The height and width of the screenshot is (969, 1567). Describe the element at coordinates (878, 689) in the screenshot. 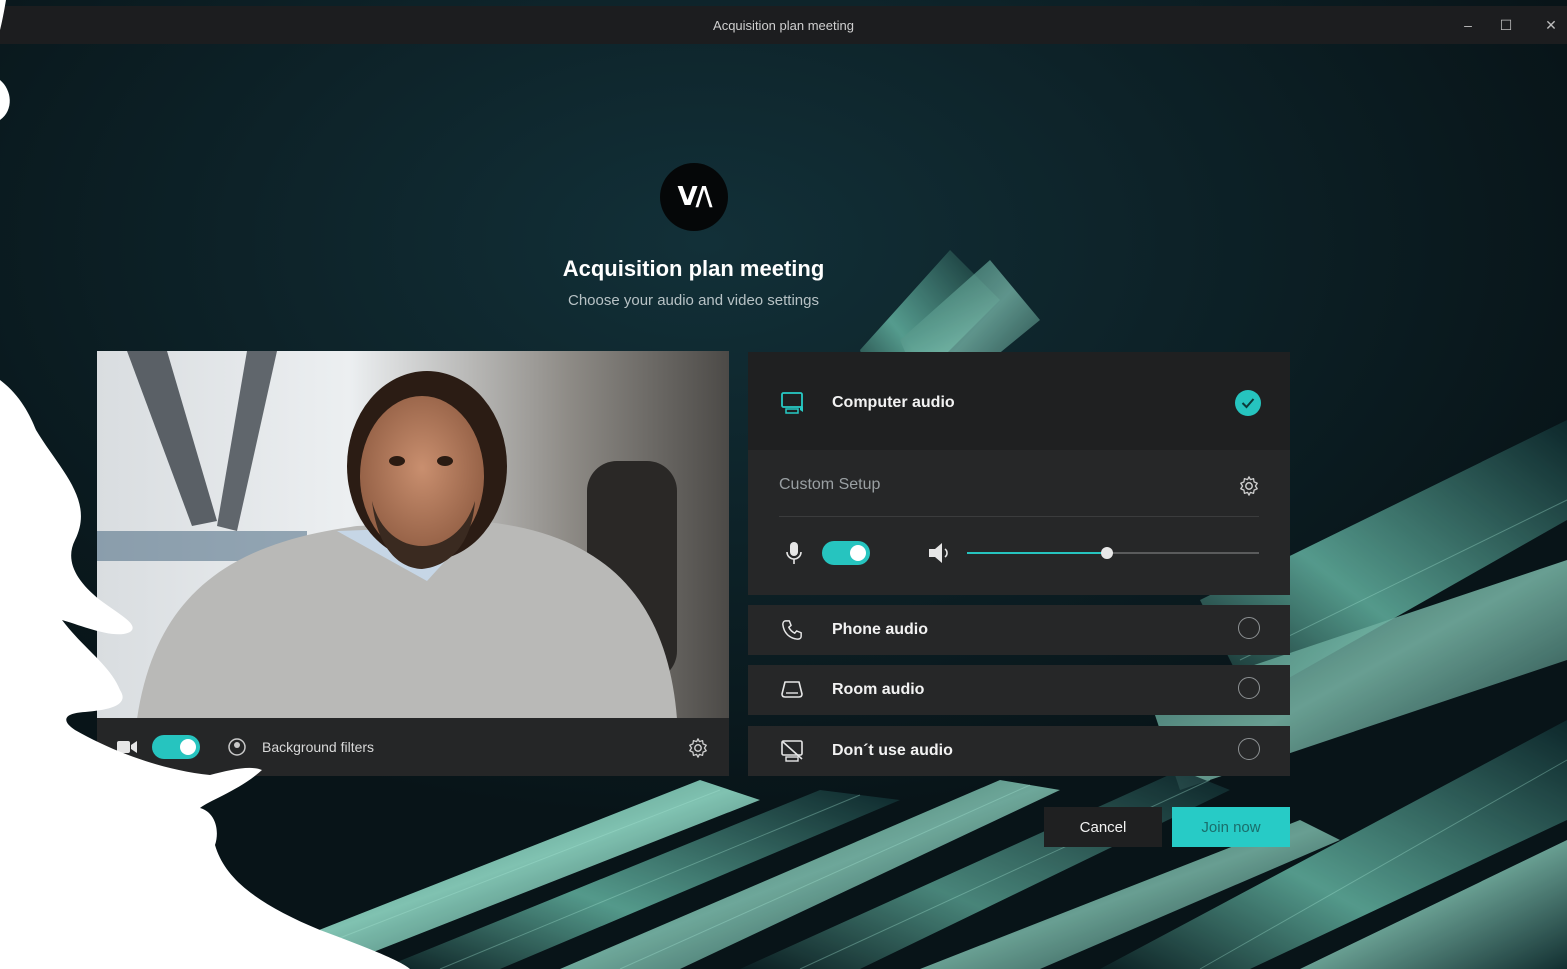

I see `room-audio-label: Room audio` at that location.